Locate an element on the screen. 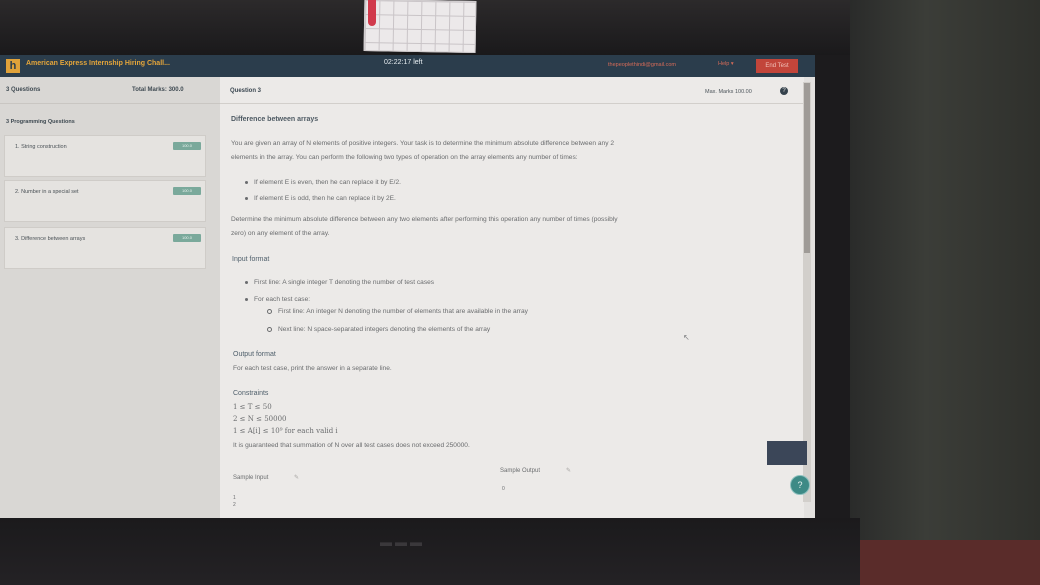 The height and width of the screenshot is (585, 1040). help-label: Help is located at coordinates (724, 64).